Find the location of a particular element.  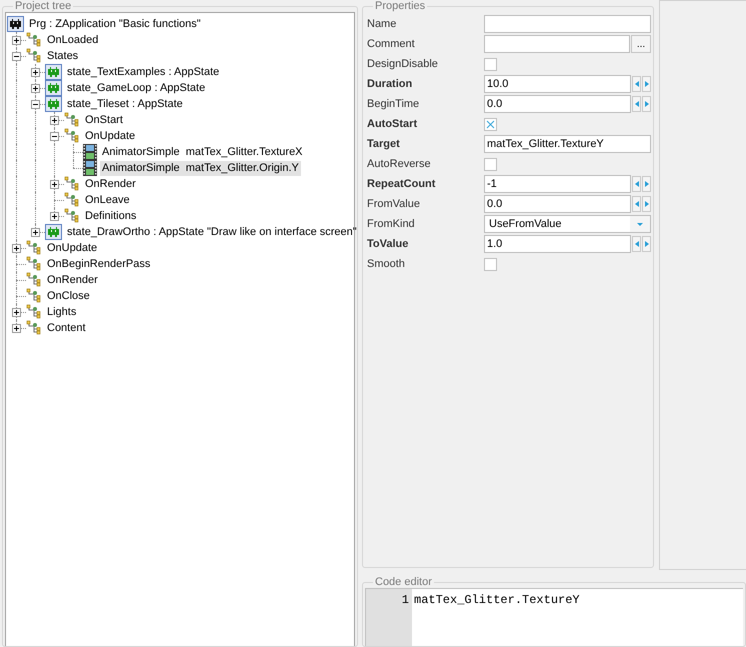

number-field: 10.0 is located at coordinates (557, 84).